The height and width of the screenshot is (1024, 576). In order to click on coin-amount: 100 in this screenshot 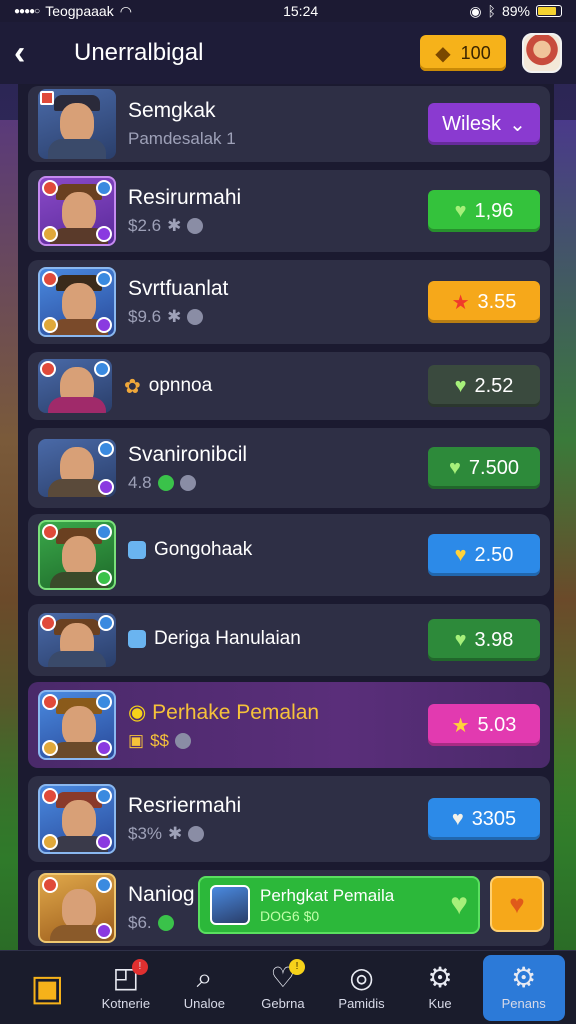, I will do `click(475, 52)`.